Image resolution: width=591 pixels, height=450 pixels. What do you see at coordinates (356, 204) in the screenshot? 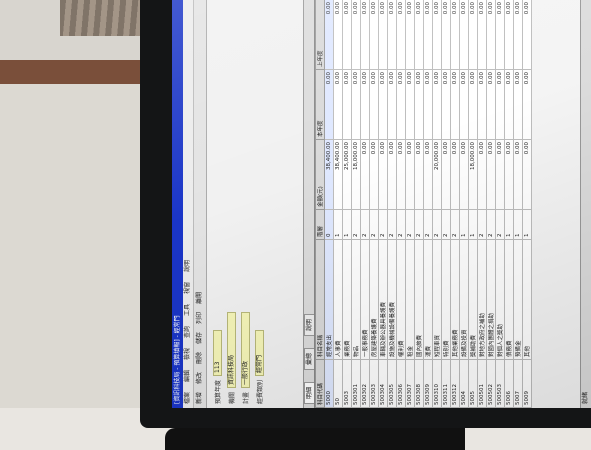
I see `table-row: 500301 物品 2 18,000.00 0.00 0.00` at bounding box center [356, 204].